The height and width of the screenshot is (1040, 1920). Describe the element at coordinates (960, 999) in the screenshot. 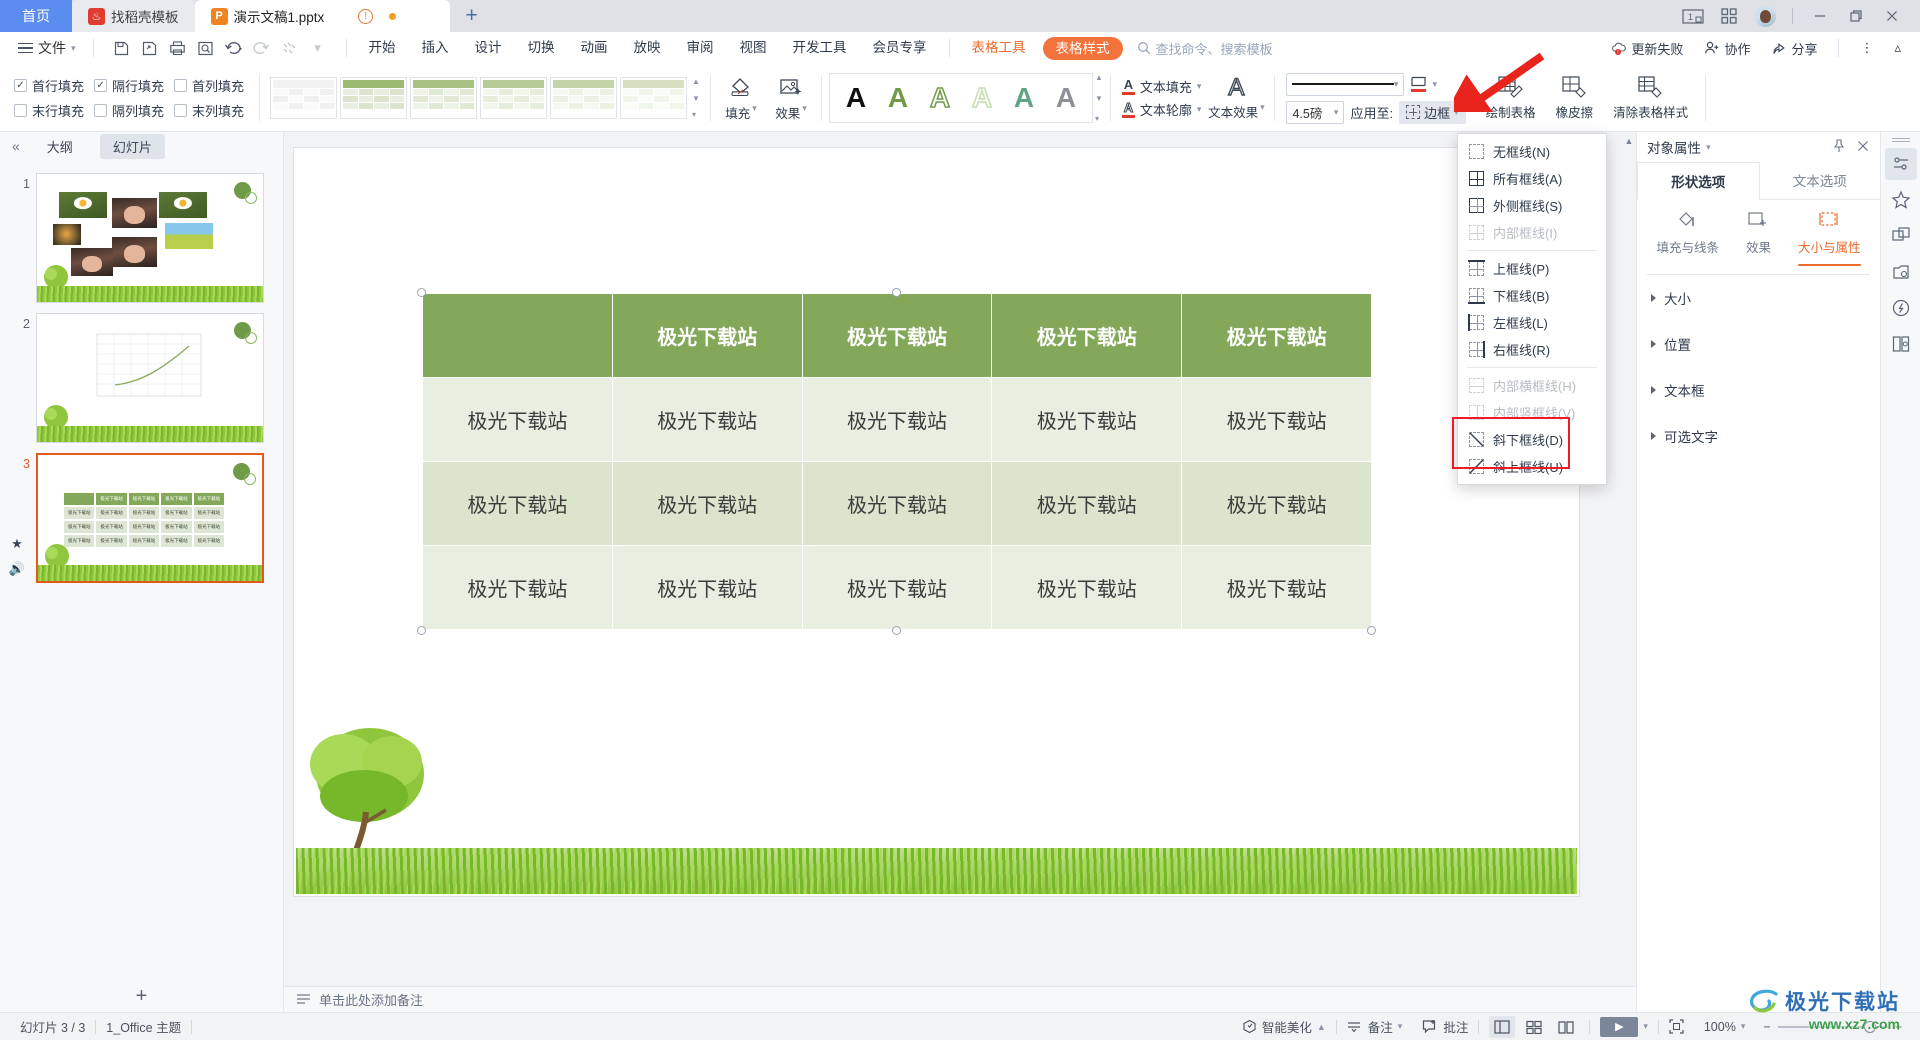

I see `notes-bar: 单击此处添加备注` at that location.